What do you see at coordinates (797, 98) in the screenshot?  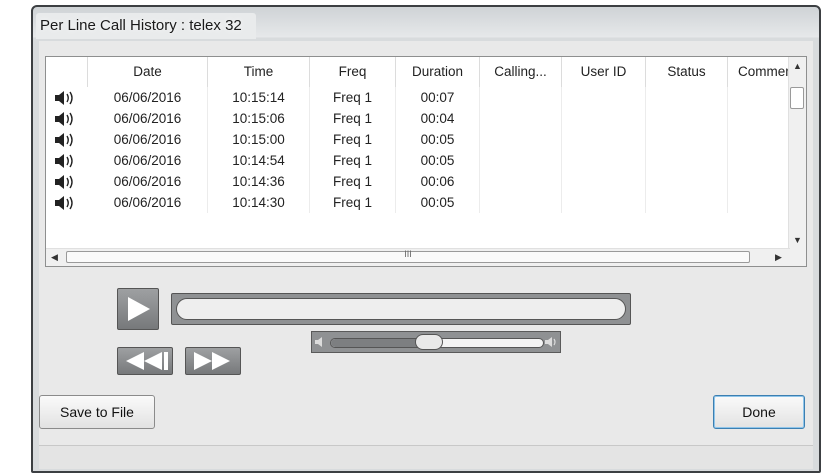 I see `vertical-scroll-thumb` at bounding box center [797, 98].